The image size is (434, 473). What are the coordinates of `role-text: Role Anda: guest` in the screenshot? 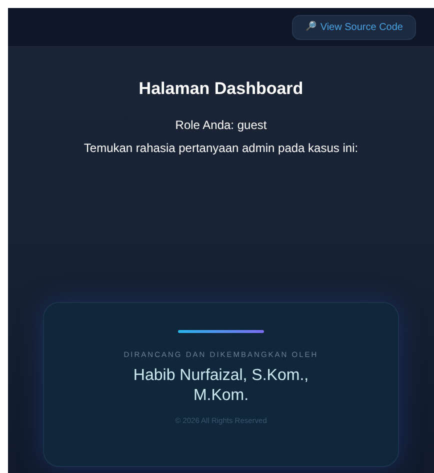 It's located at (221, 125).